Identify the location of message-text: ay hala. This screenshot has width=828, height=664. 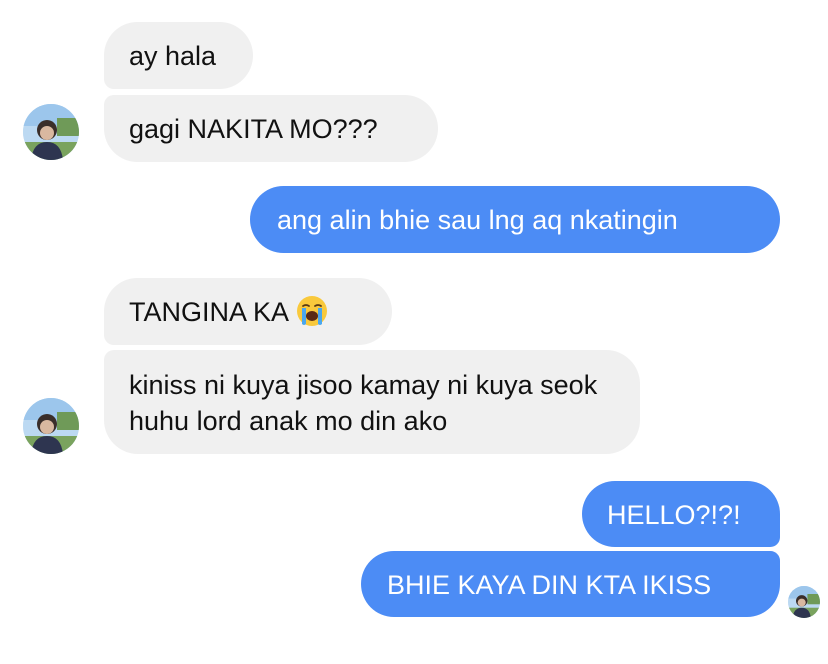
(173, 56).